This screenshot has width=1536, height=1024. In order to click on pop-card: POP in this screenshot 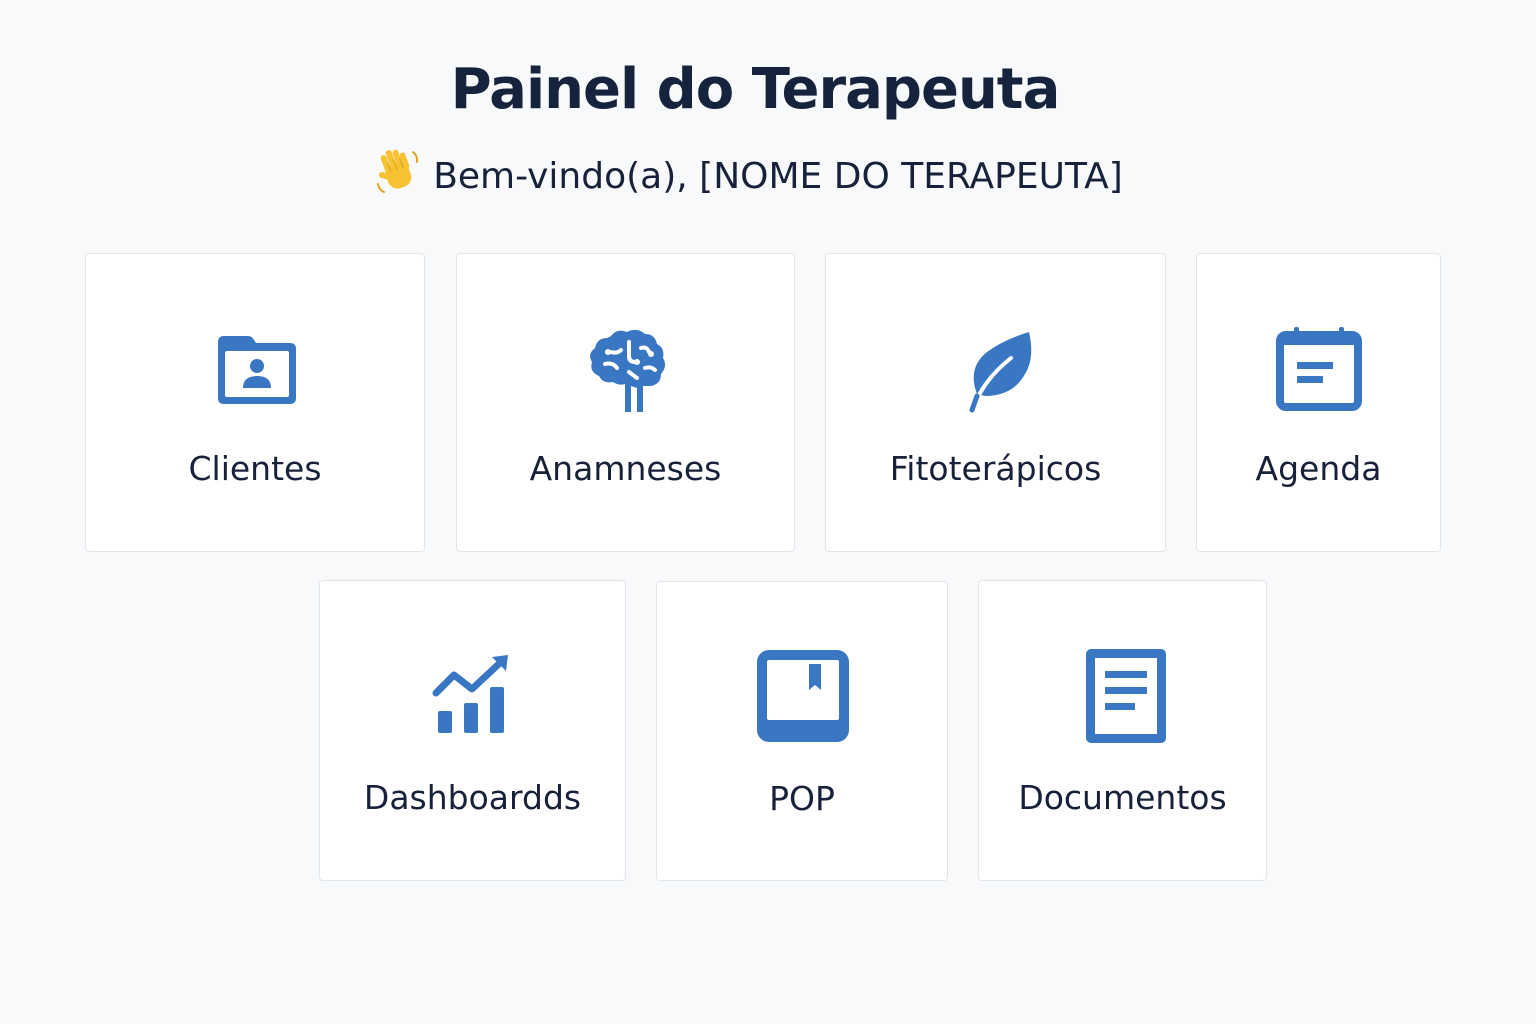, I will do `click(802, 731)`.